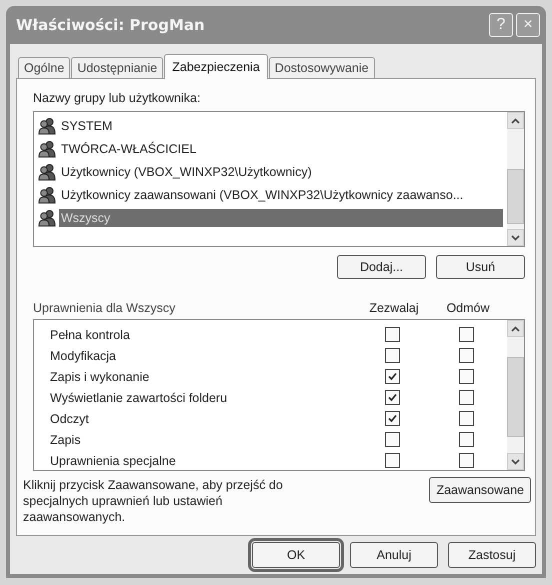 This screenshot has width=552, height=585. I want to click on user-item: Użytkownicy (VBOX_WINXP32\Użytkownicy), so click(186, 171).